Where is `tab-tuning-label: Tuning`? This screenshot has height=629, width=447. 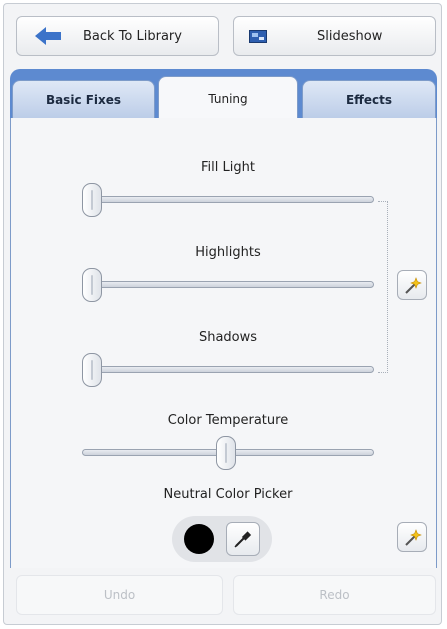 tab-tuning-label: Tuning is located at coordinates (228, 98).